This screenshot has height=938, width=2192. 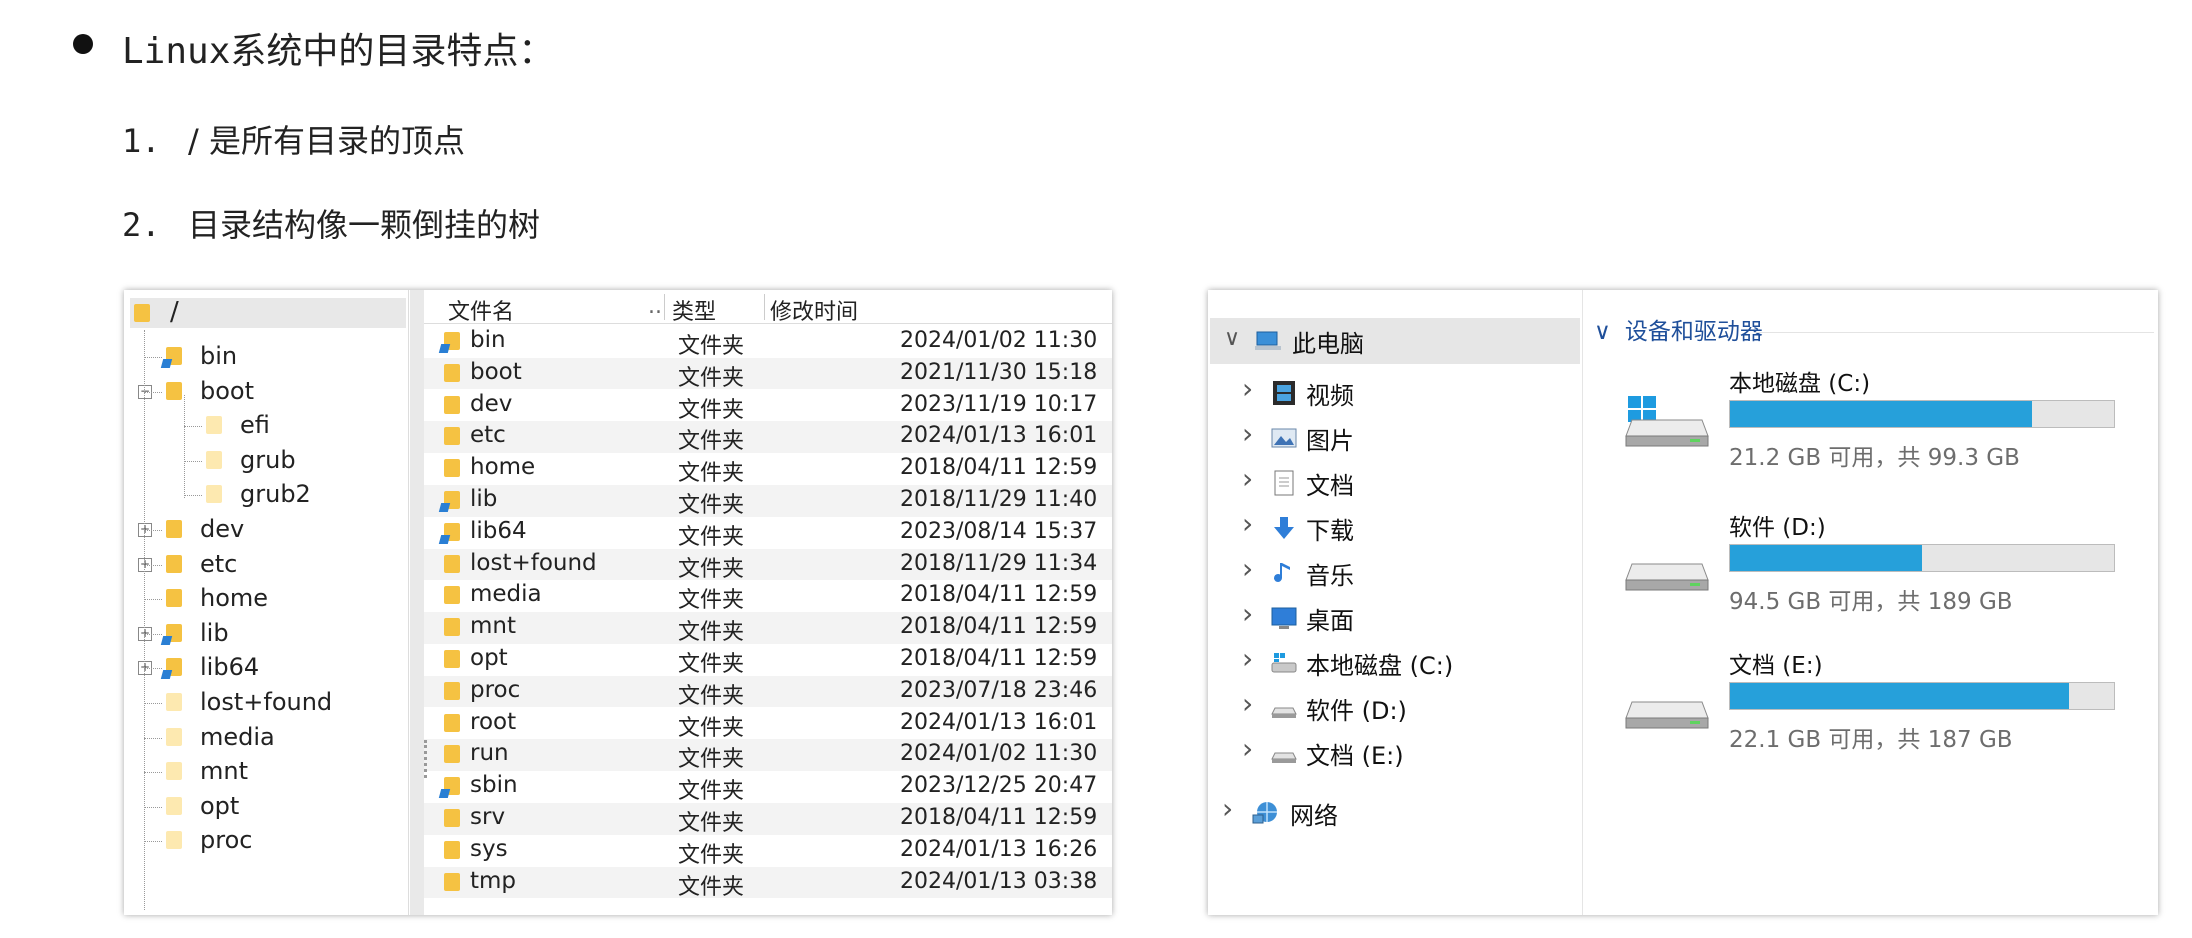 I want to click on file-row: mnt 文件夹 2018/04/11 12:59, so click(x=768, y=628).